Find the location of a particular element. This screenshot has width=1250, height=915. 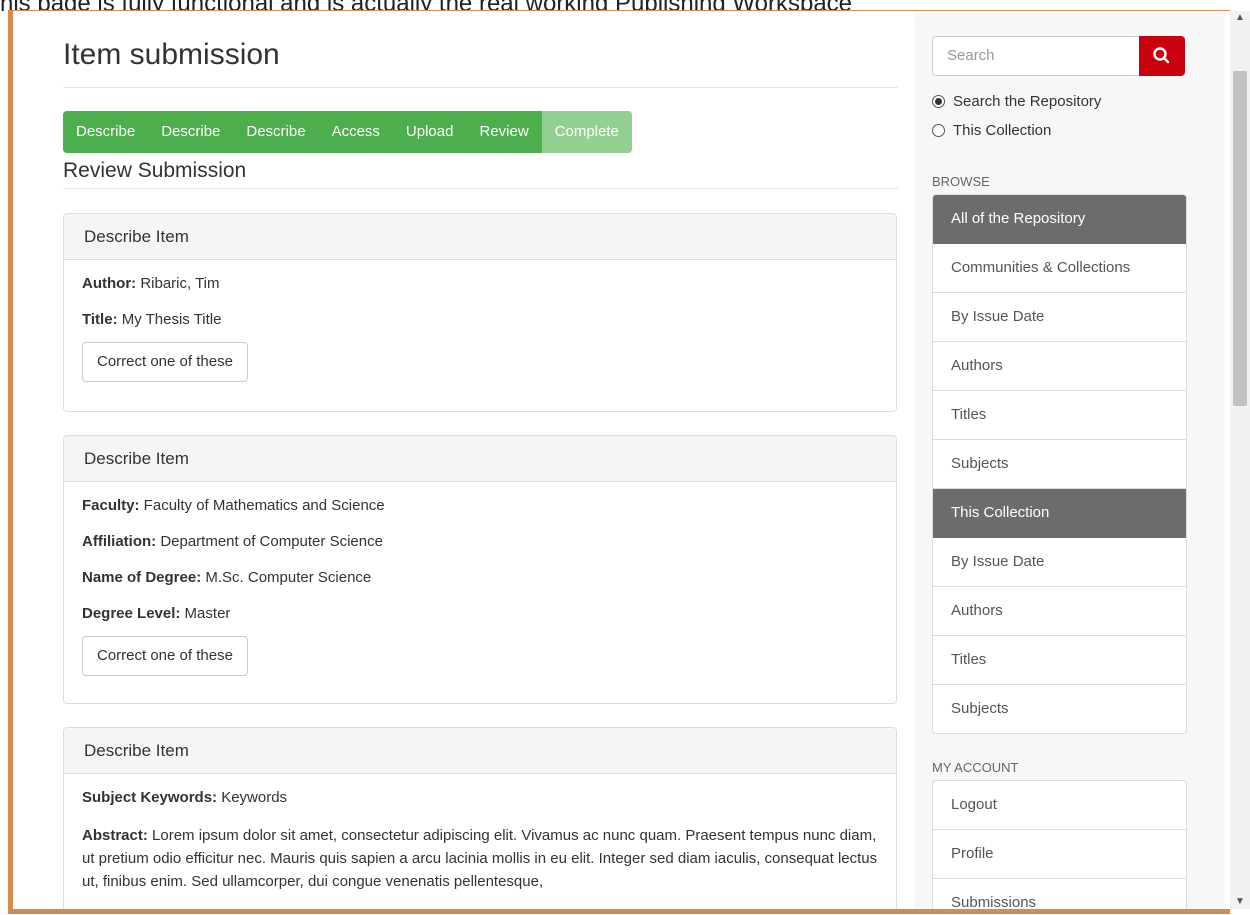

browse-coll-subjects: Subjects is located at coordinates (1059, 709).